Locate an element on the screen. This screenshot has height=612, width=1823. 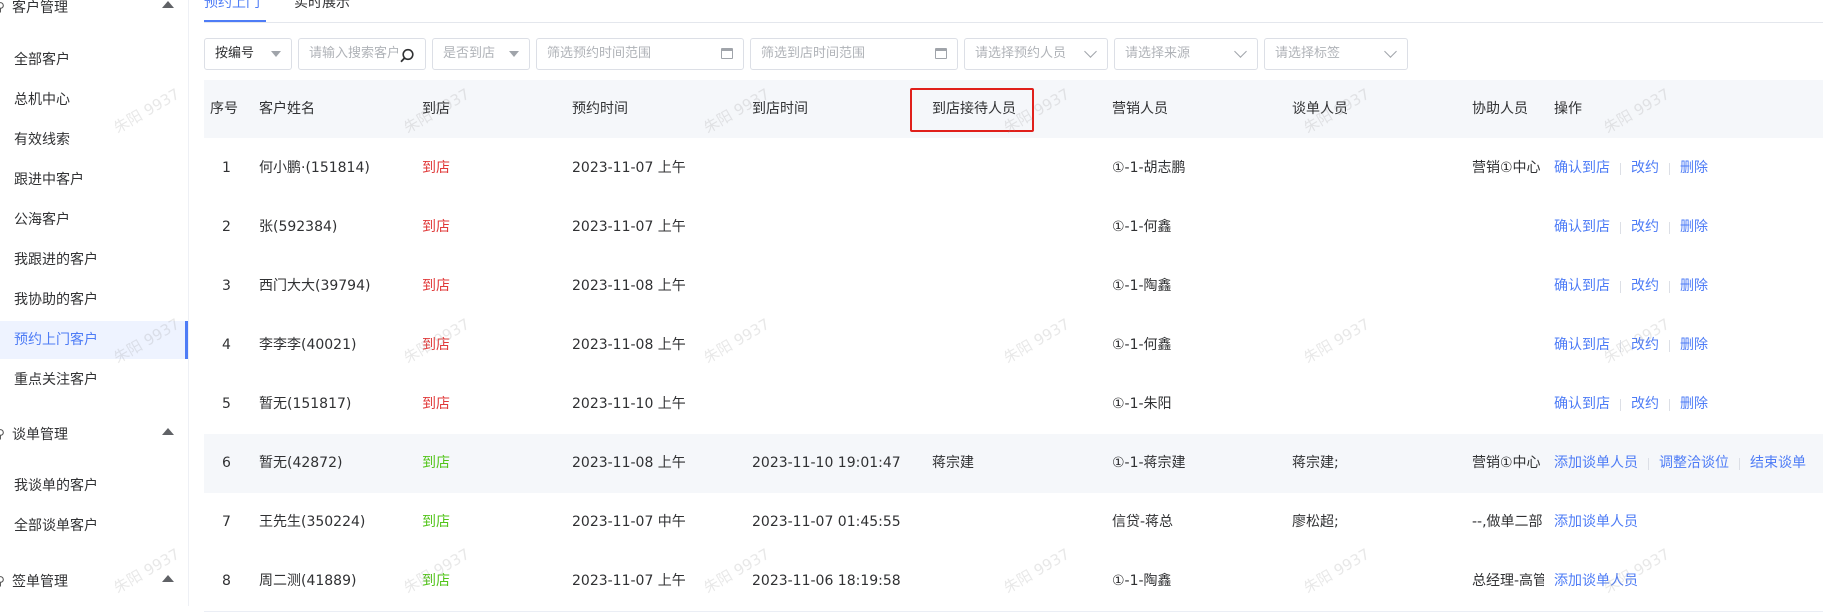
cell-status: 未到店 is located at coordinates (436, 286).